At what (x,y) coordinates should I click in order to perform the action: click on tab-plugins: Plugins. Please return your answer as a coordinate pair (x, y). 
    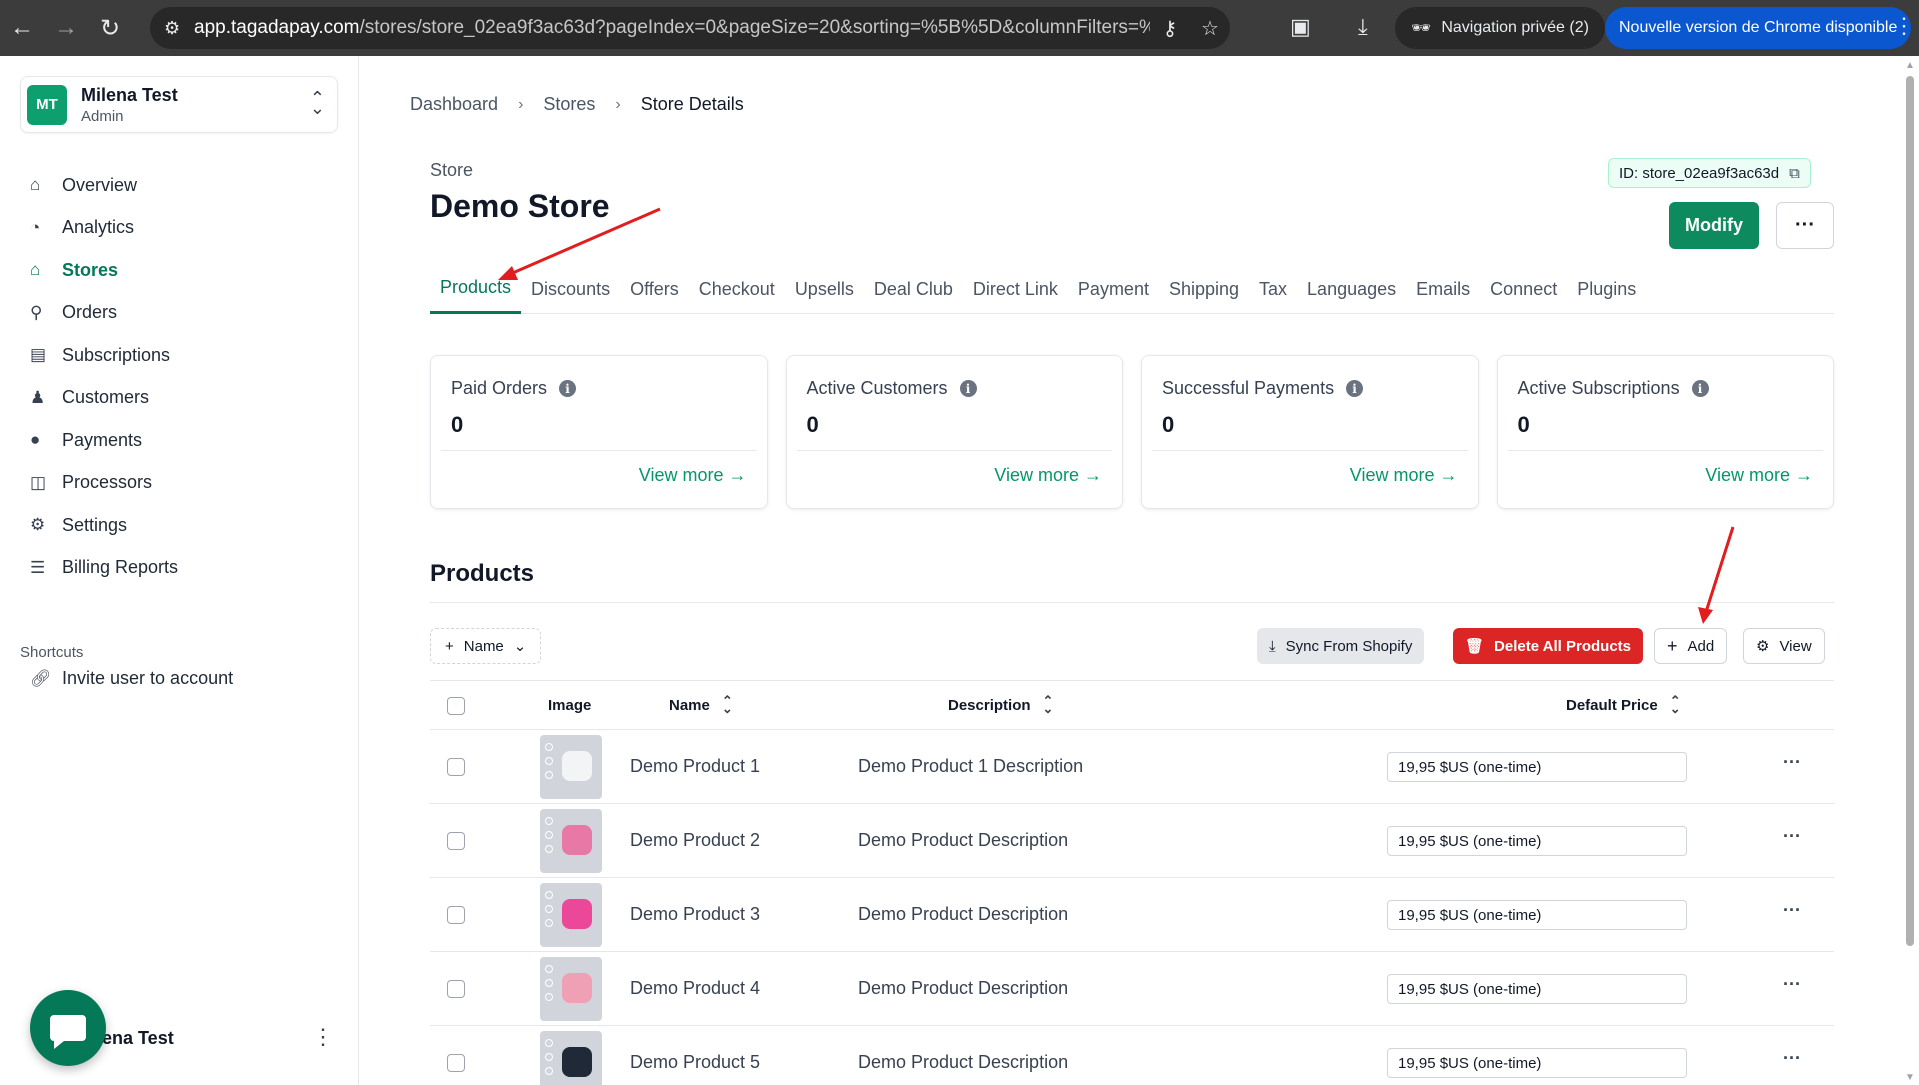
    Looking at the image, I should click on (1606, 289).